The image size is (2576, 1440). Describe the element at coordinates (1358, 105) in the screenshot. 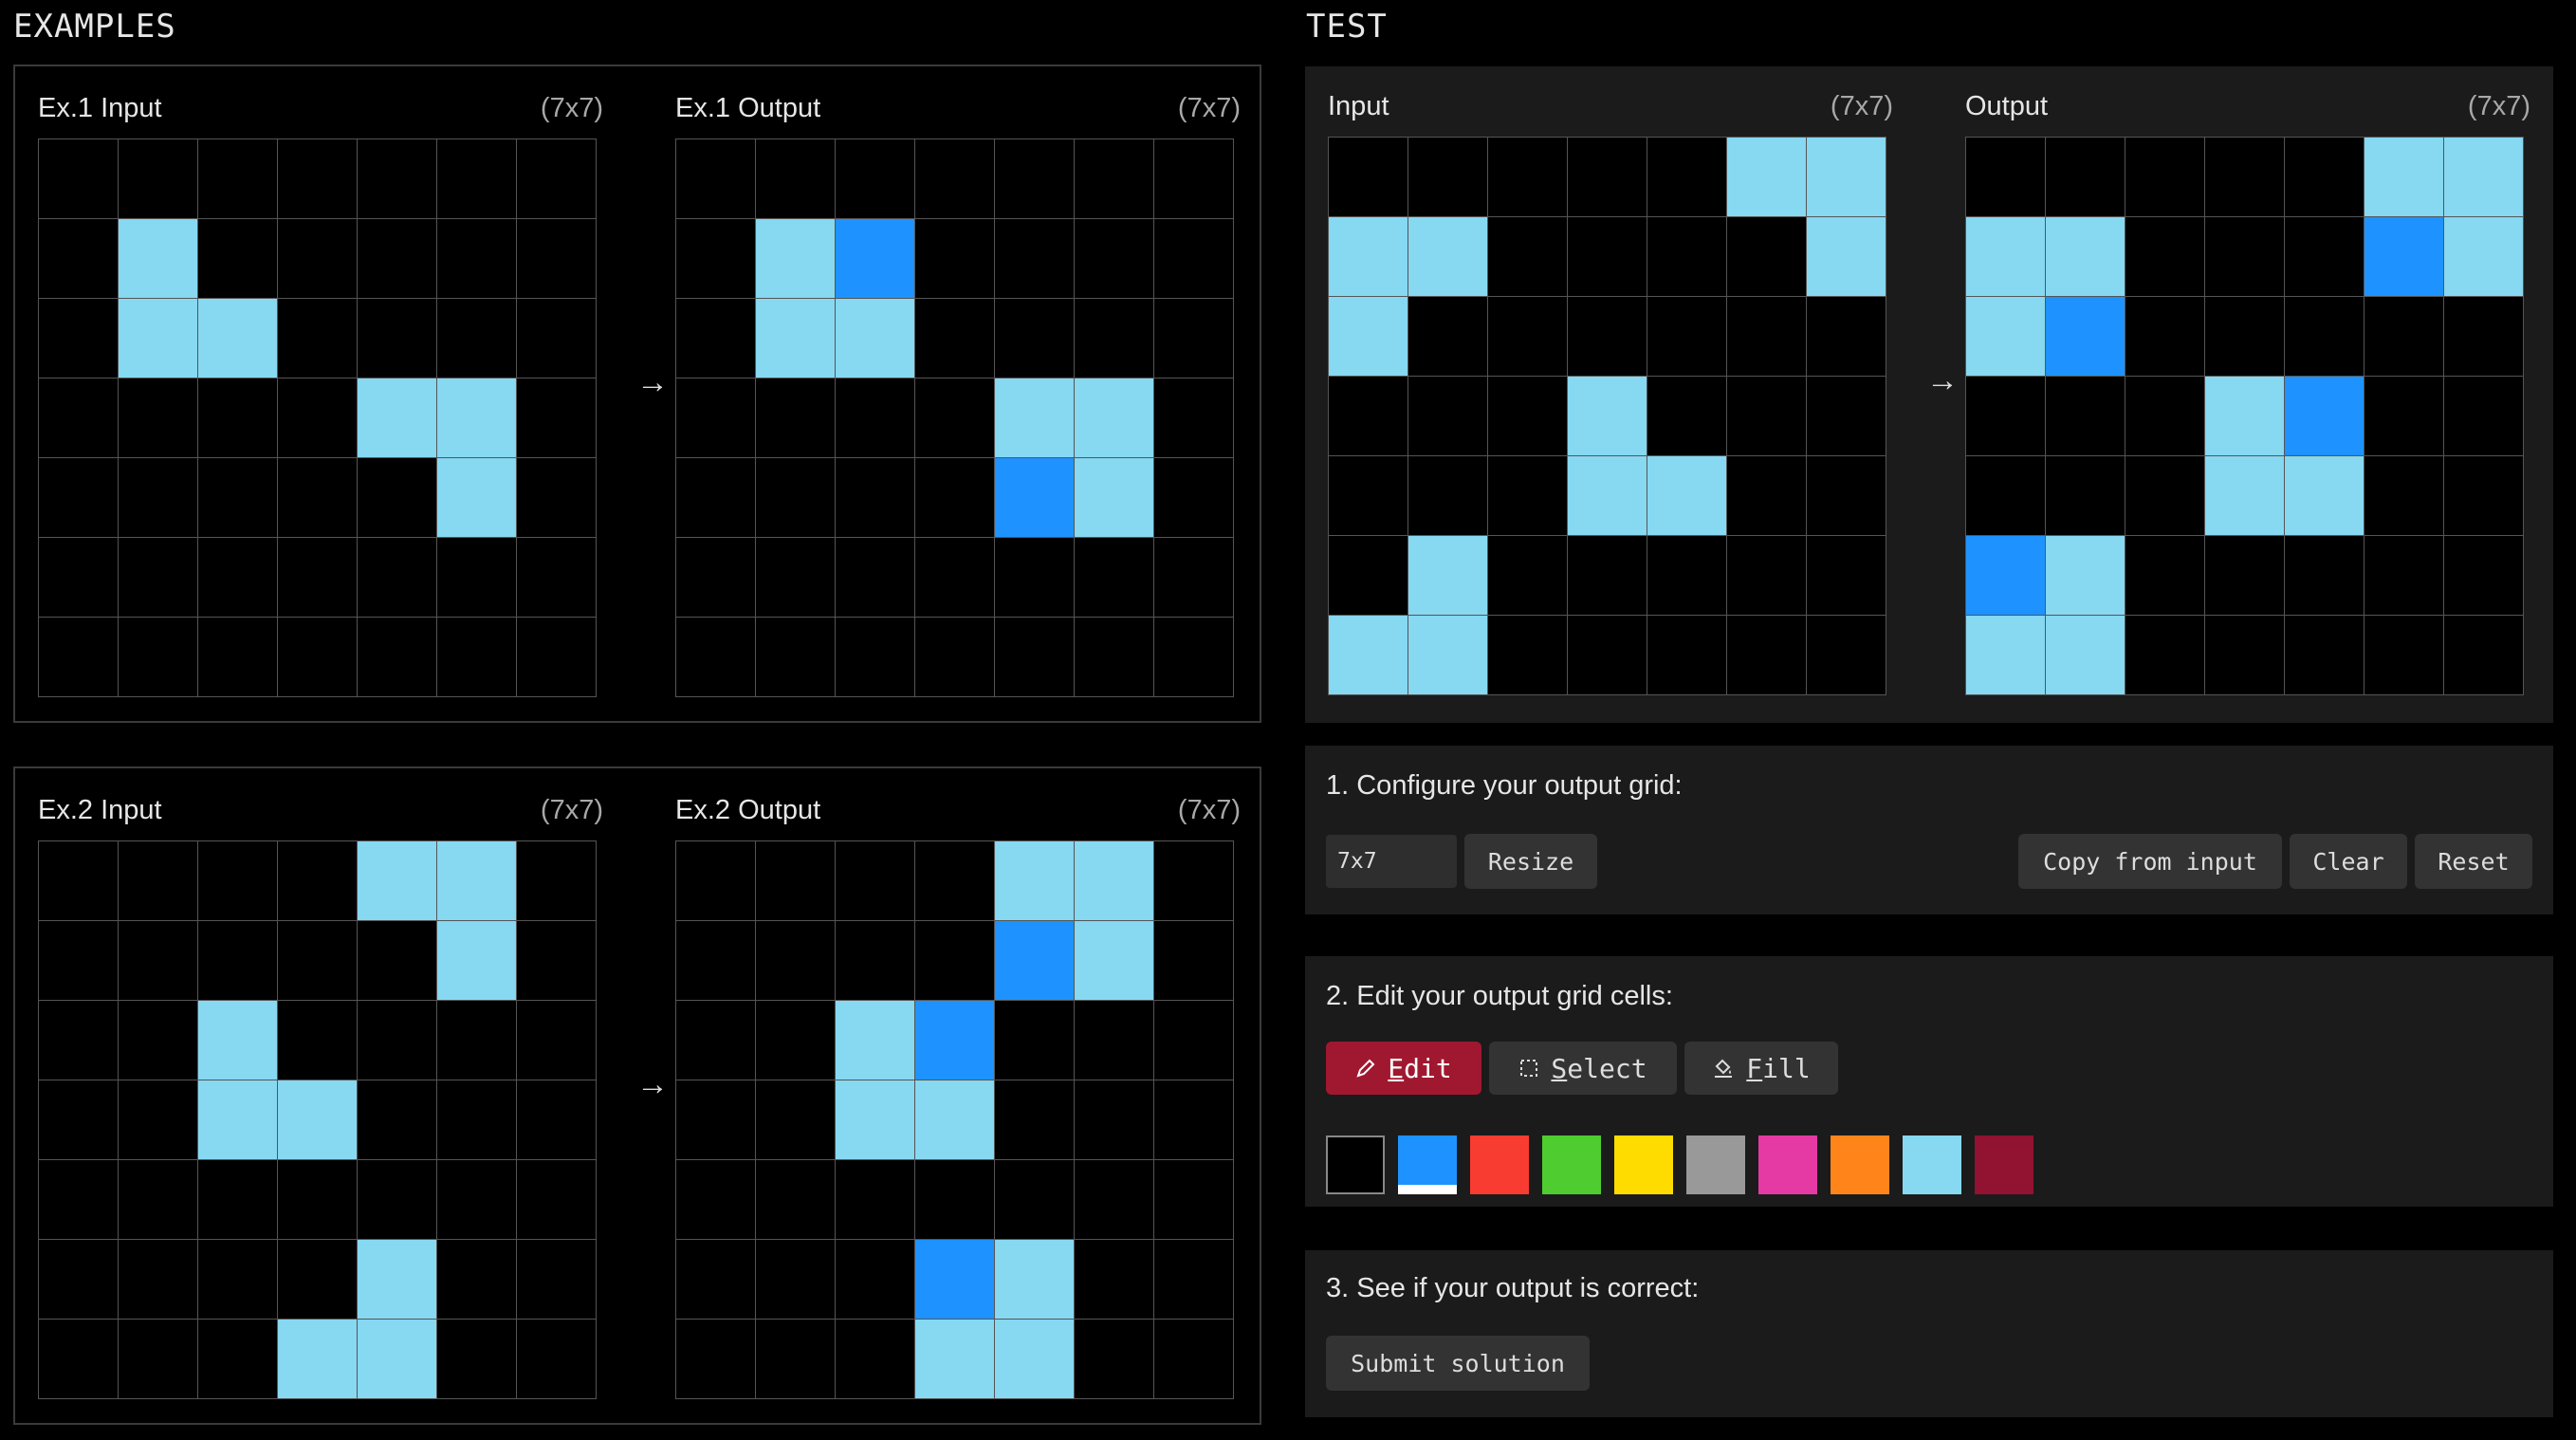

I see `grid-label: Input` at that location.